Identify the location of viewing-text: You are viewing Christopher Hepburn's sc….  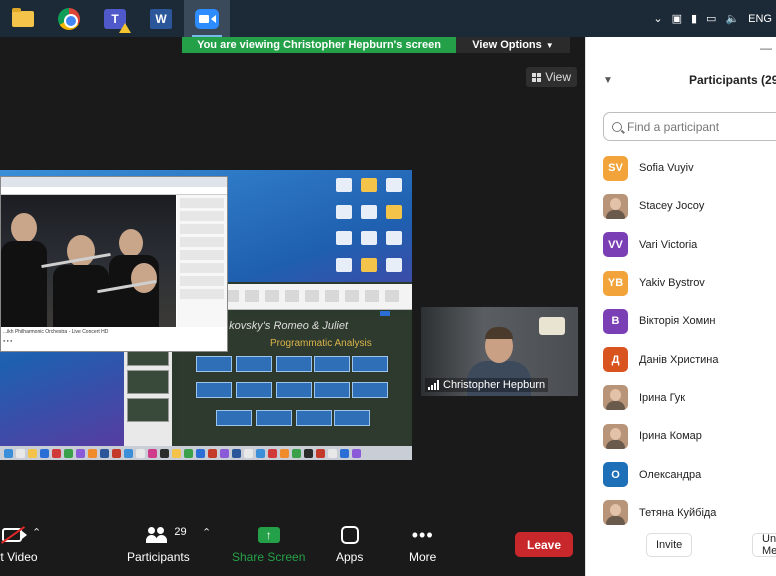
(319, 45).